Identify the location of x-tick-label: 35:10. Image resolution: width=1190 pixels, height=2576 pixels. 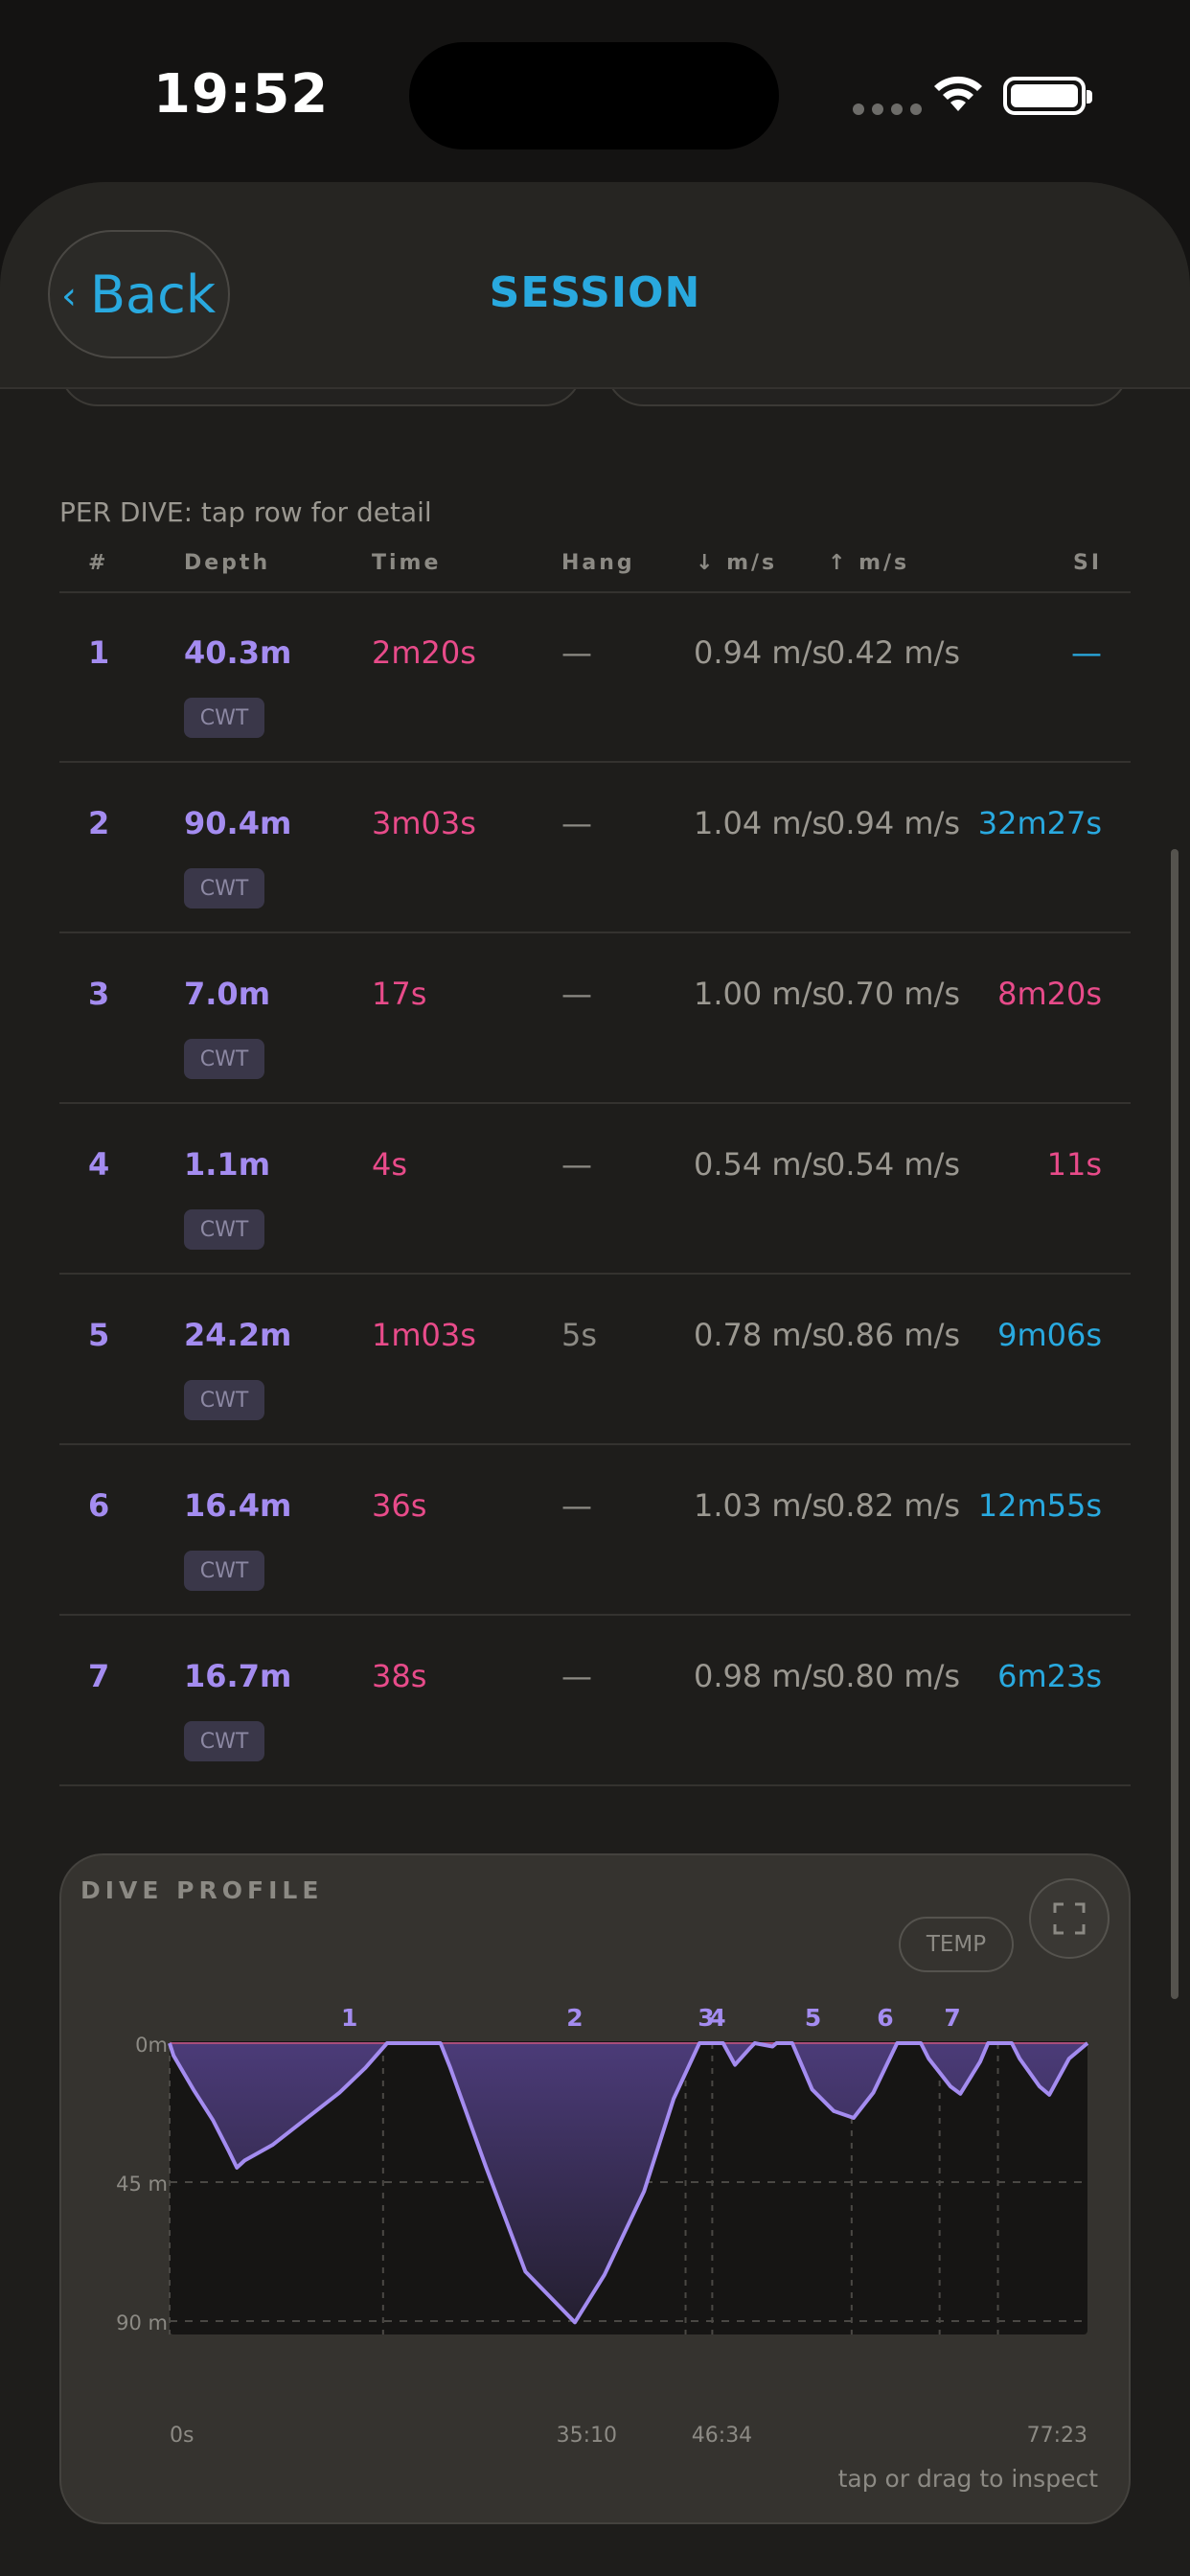
(587, 2436).